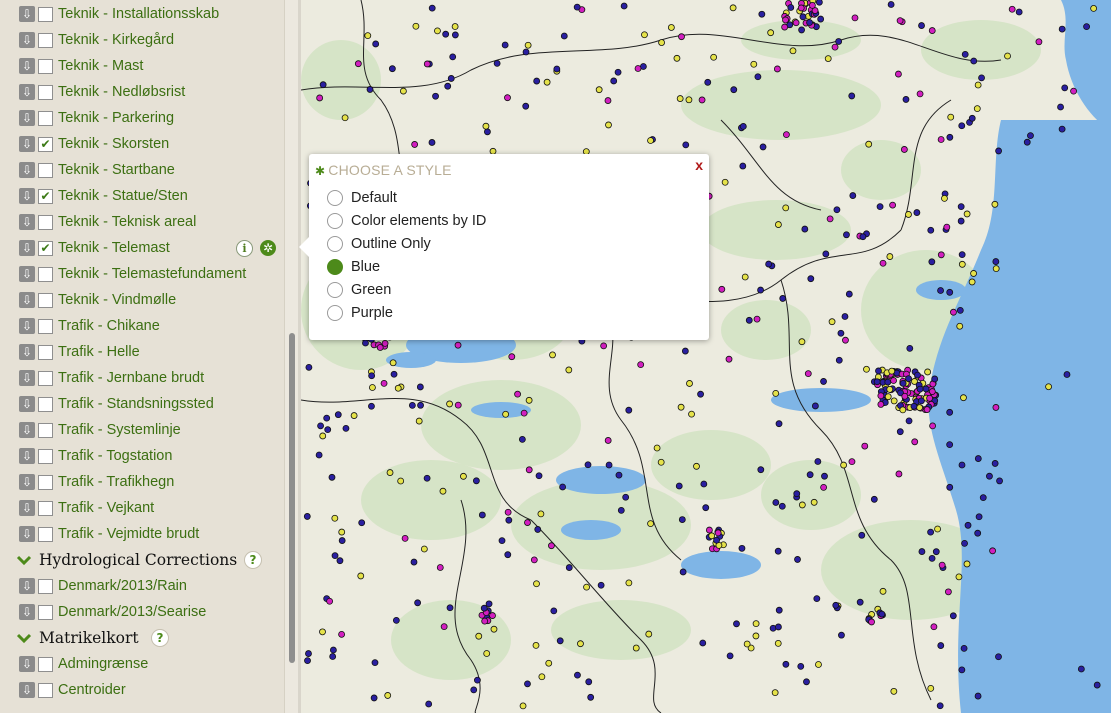  I want to click on group-header: Matrikelkort?, so click(142, 638).